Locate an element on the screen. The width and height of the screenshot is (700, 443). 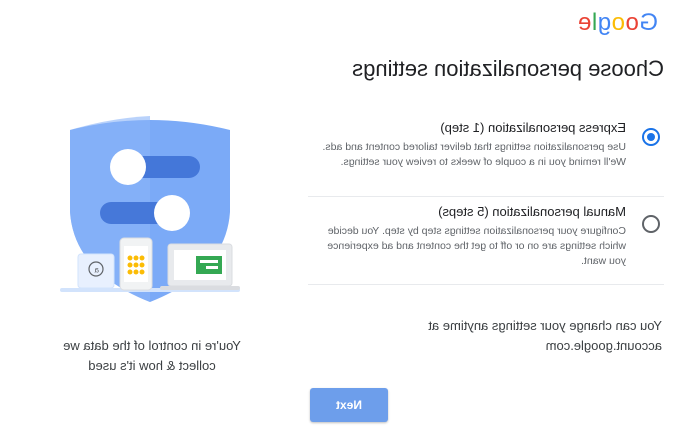
privacy-shield-illustration: a is located at coordinates (150, 209).